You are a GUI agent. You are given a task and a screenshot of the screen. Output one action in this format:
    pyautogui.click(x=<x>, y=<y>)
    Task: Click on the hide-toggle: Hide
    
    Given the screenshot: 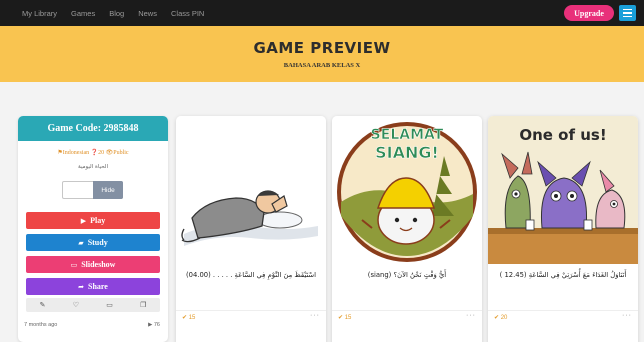 What is the action you would take?
    pyautogui.click(x=92, y=190)
    